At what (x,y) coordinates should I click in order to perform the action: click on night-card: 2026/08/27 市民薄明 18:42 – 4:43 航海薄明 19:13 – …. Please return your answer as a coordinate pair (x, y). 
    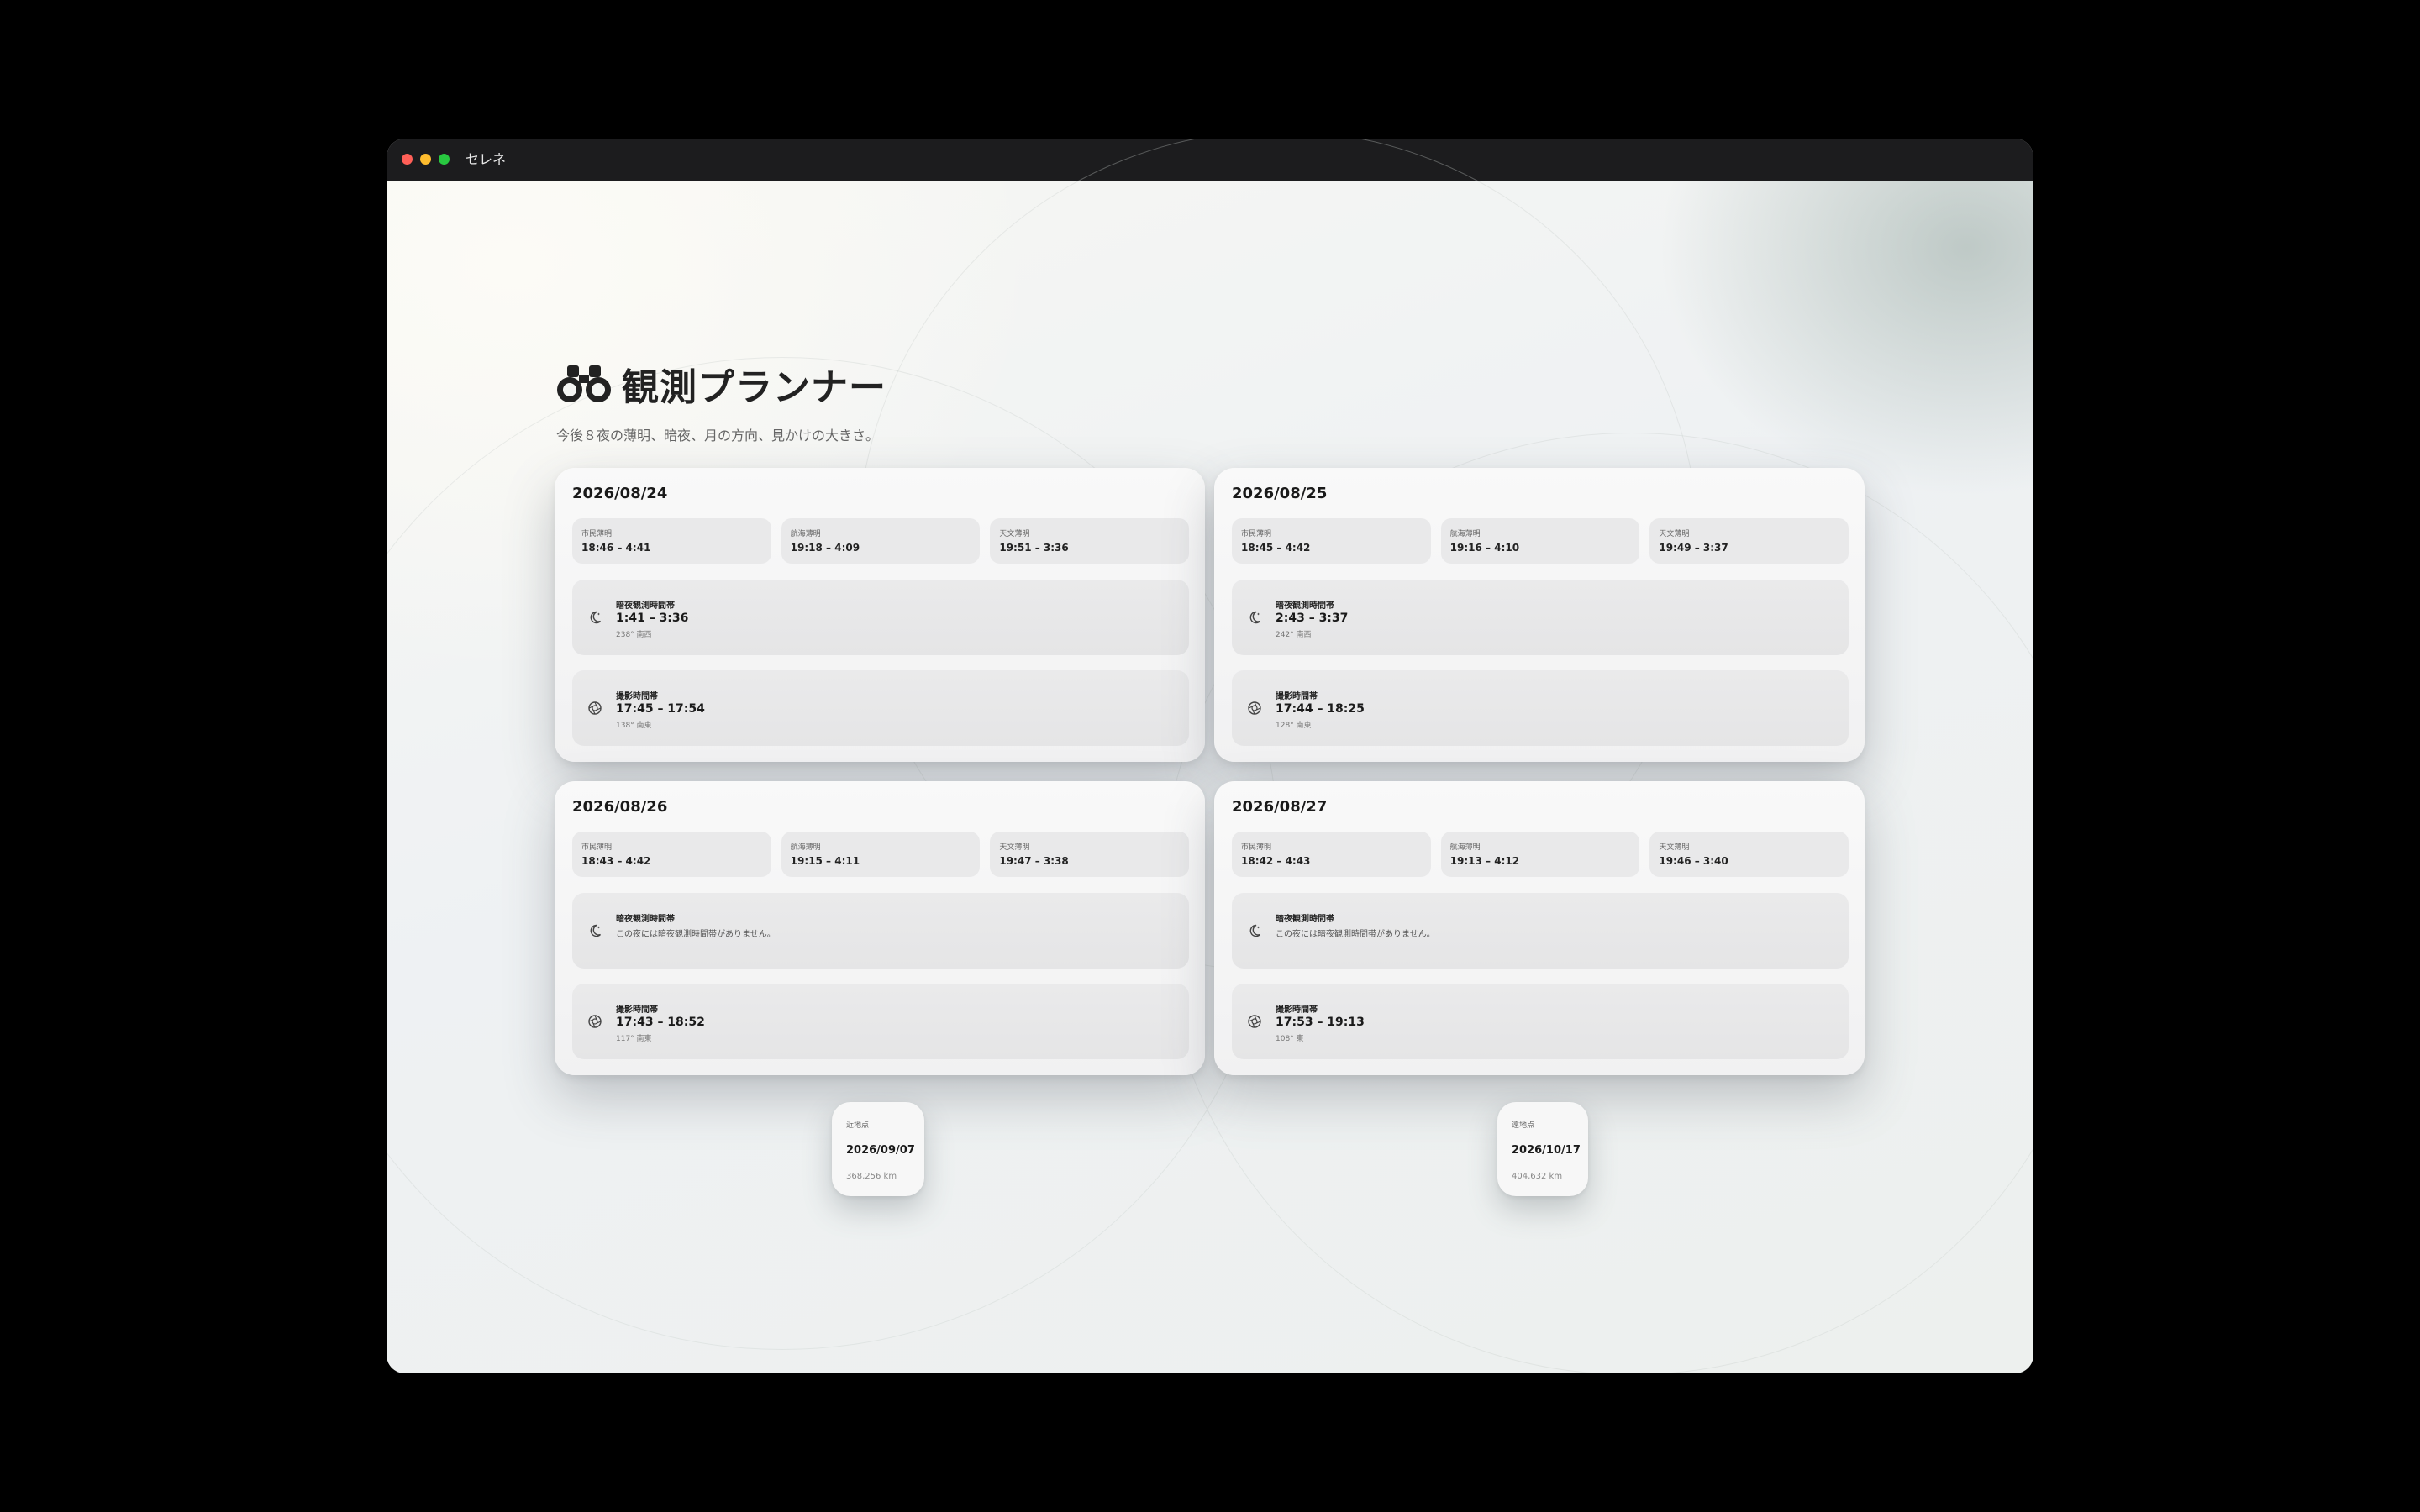
    Looking at the image, I should click on (1539, 928).